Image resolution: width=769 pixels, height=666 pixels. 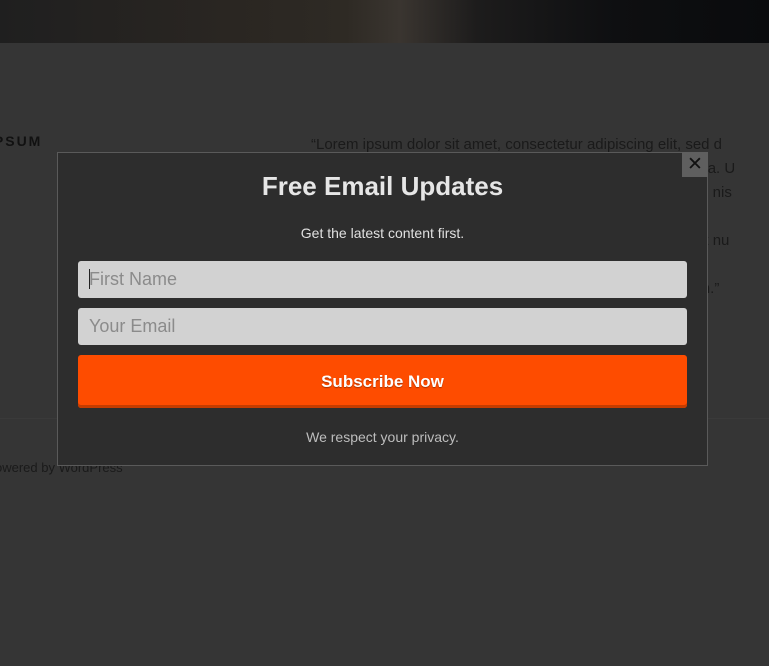 What do you see at coordinates (382, 326) in the screenshot?
I see `email-input` at bounding box center [382, 326].